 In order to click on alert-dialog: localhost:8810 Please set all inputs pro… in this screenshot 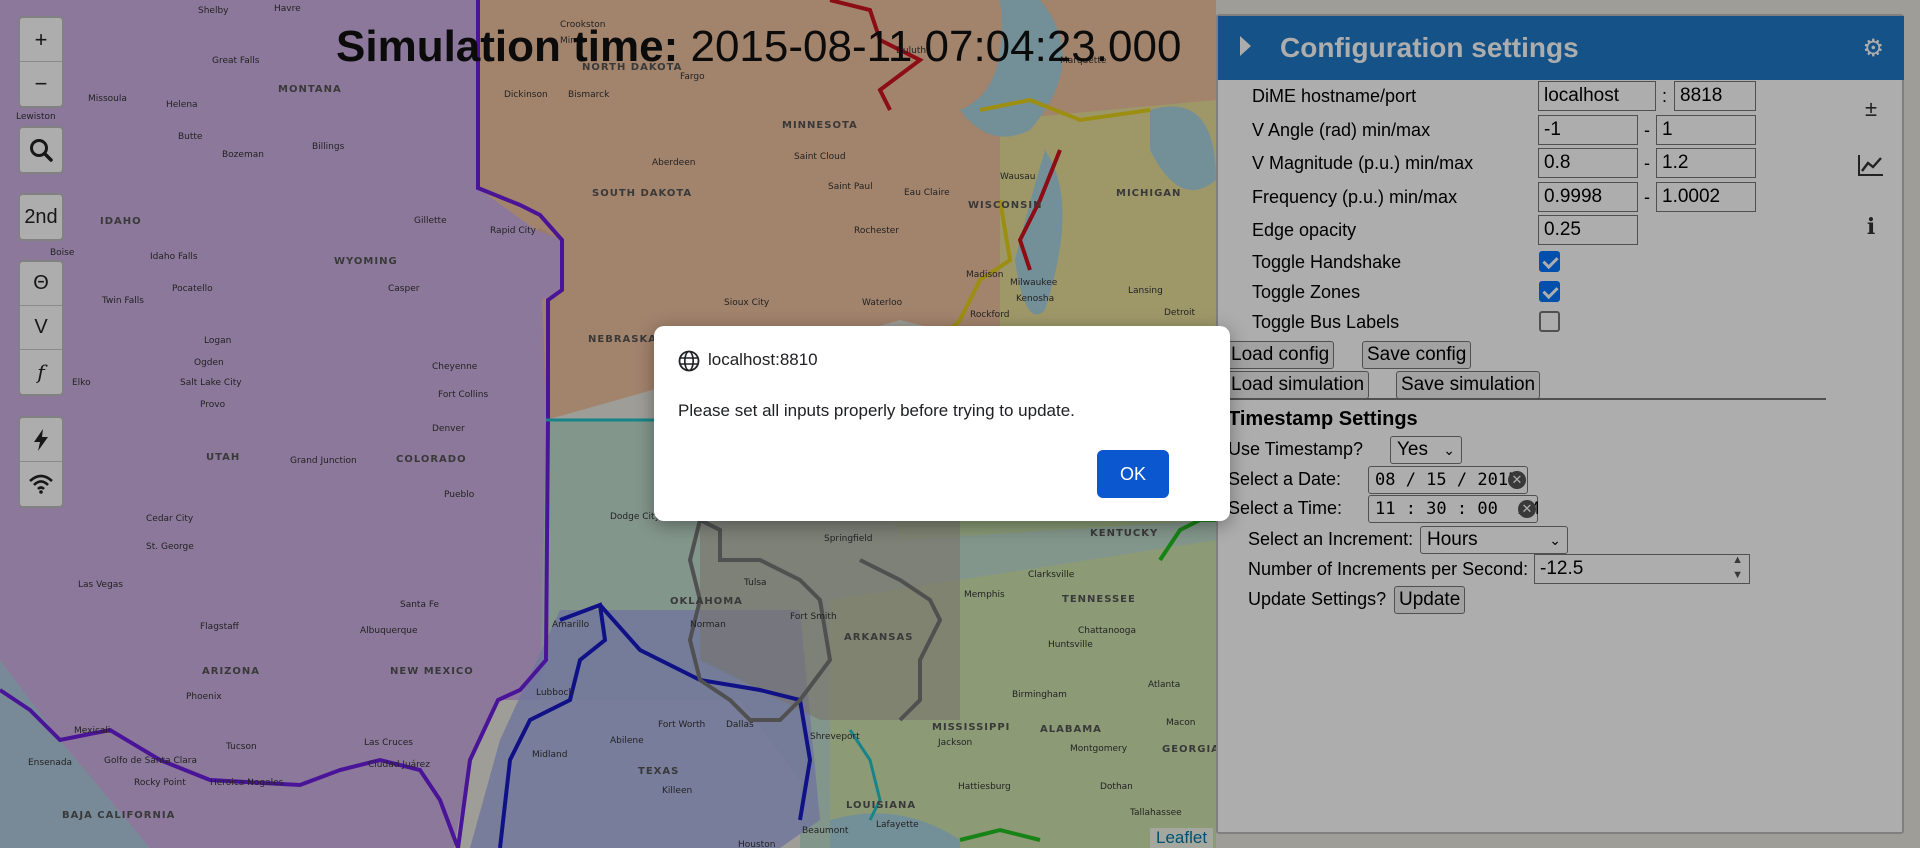, I will do `click(942, 423)`.